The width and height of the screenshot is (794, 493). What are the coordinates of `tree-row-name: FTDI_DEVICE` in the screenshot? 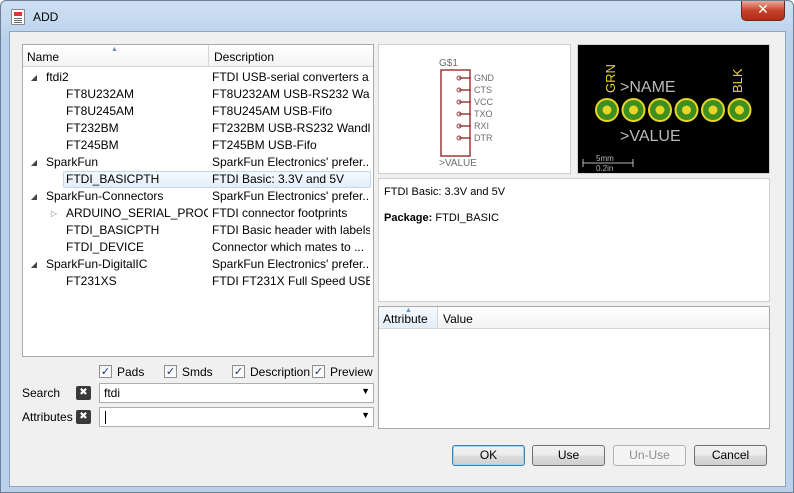 It's located at (105, 247).